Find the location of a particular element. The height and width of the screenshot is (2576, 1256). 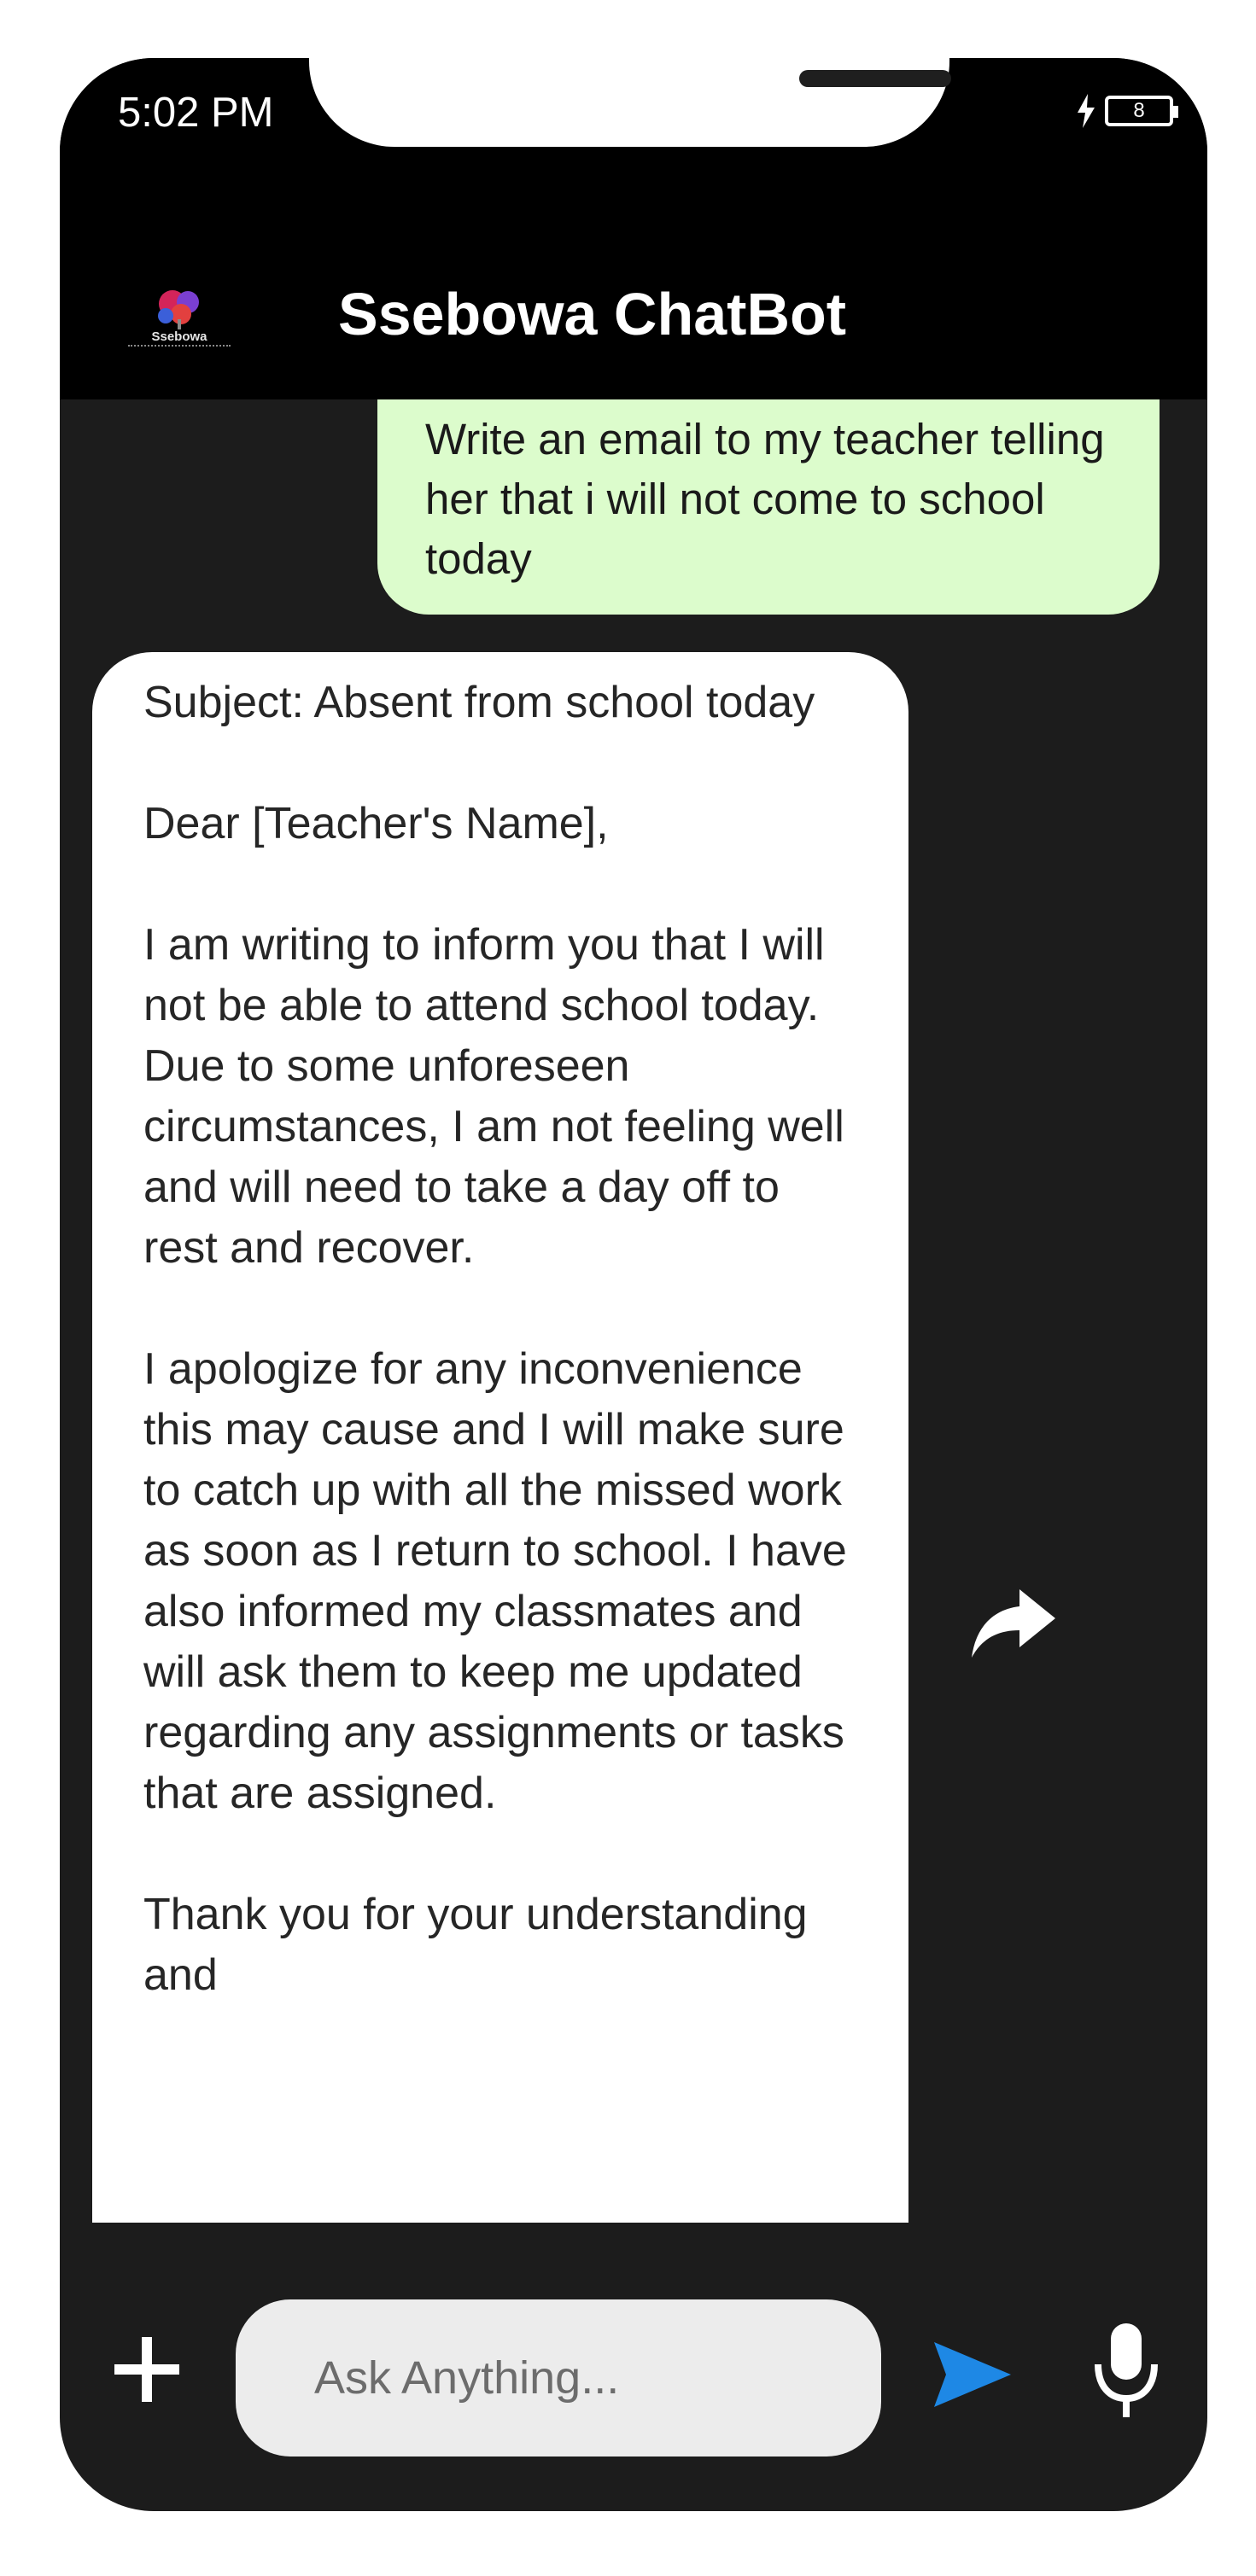

logo-tagline is located at coordinates (179, 346).